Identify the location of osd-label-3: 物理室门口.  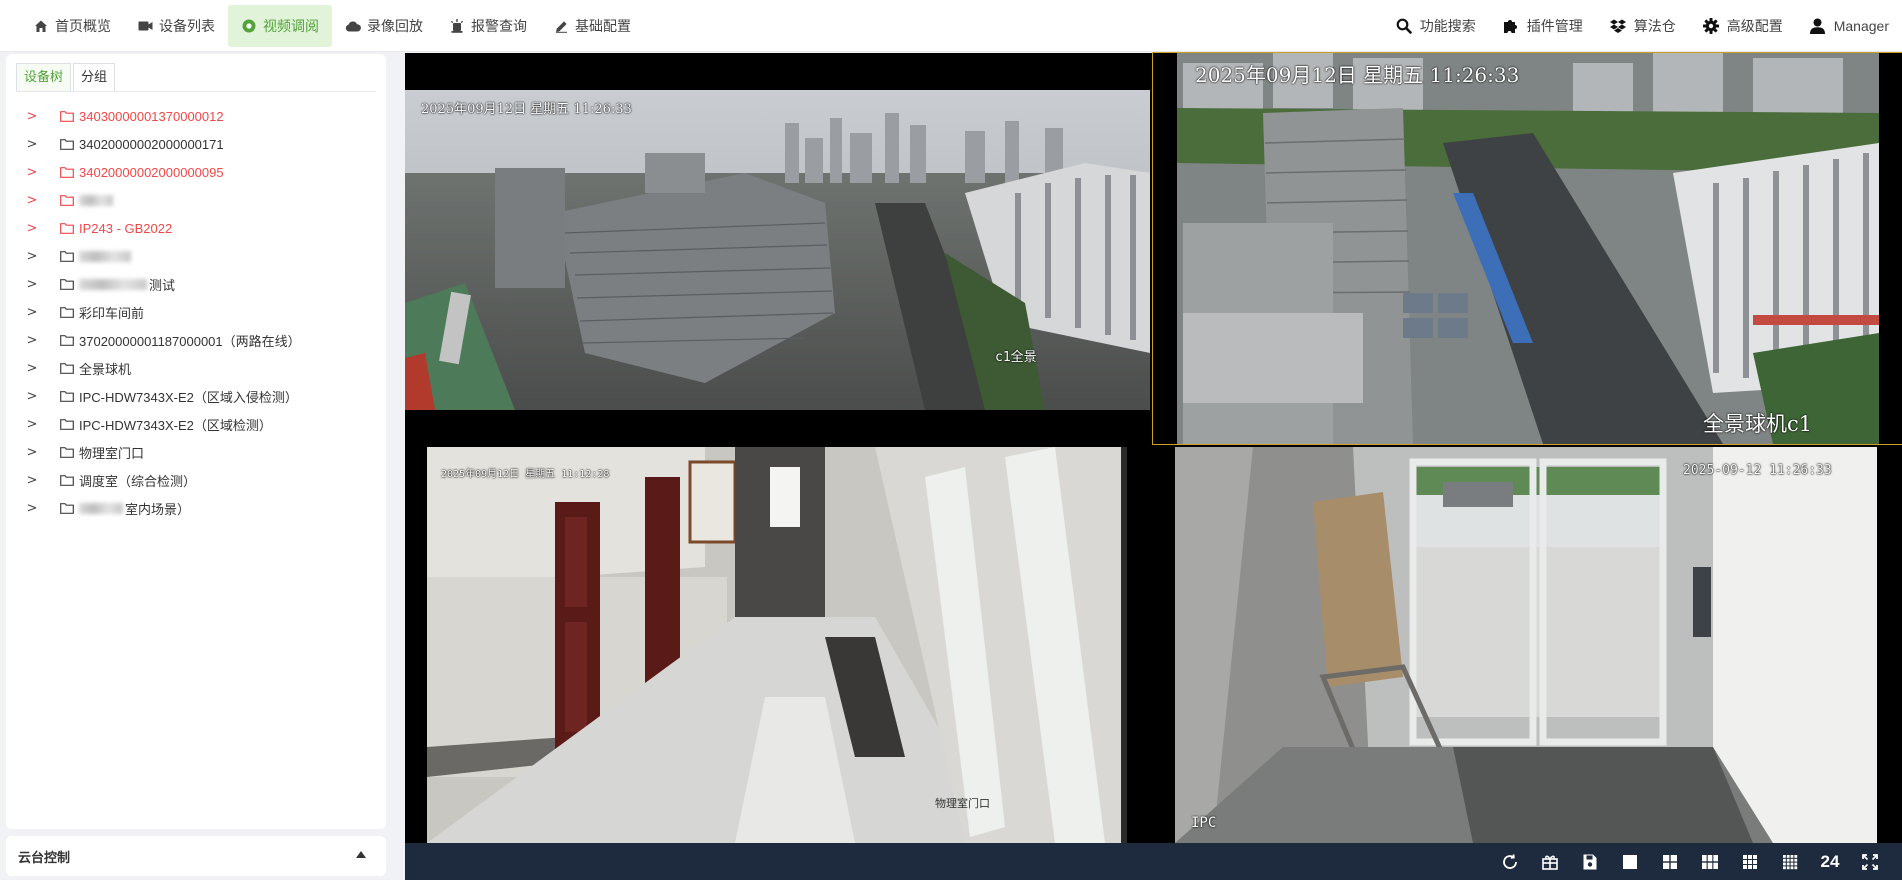
(962, 803).